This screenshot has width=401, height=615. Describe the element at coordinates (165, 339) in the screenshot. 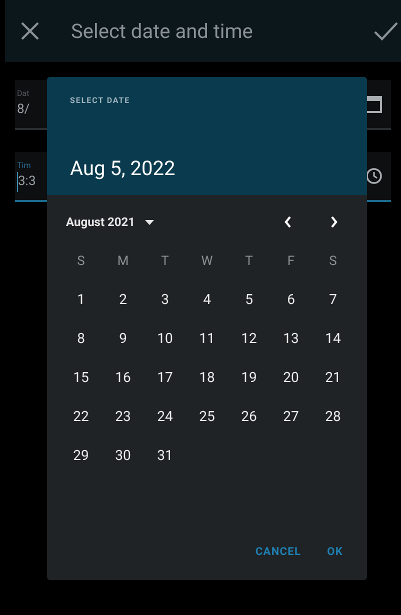

I see `day-button: 10` at that location.